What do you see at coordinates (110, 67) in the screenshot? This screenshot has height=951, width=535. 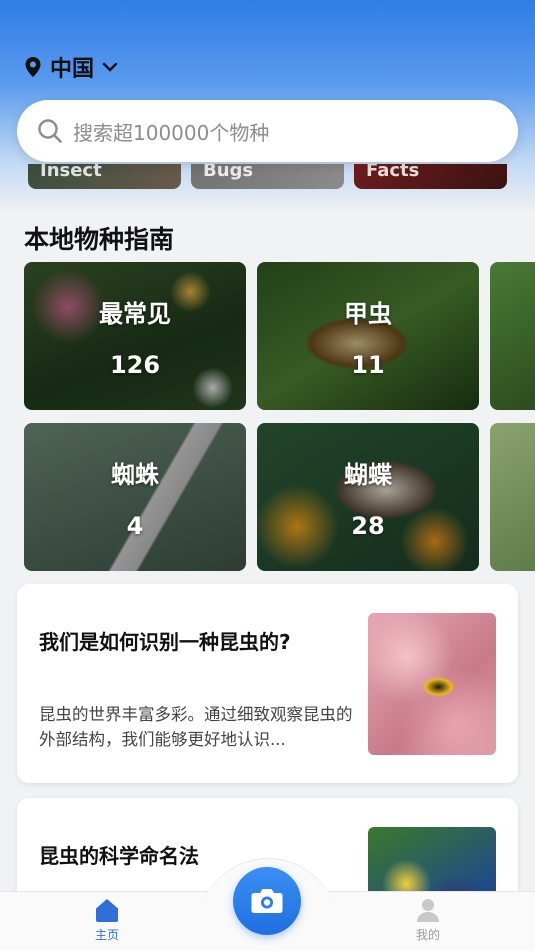 I see `chevron-down-icon` at bounding box center [110, 67].